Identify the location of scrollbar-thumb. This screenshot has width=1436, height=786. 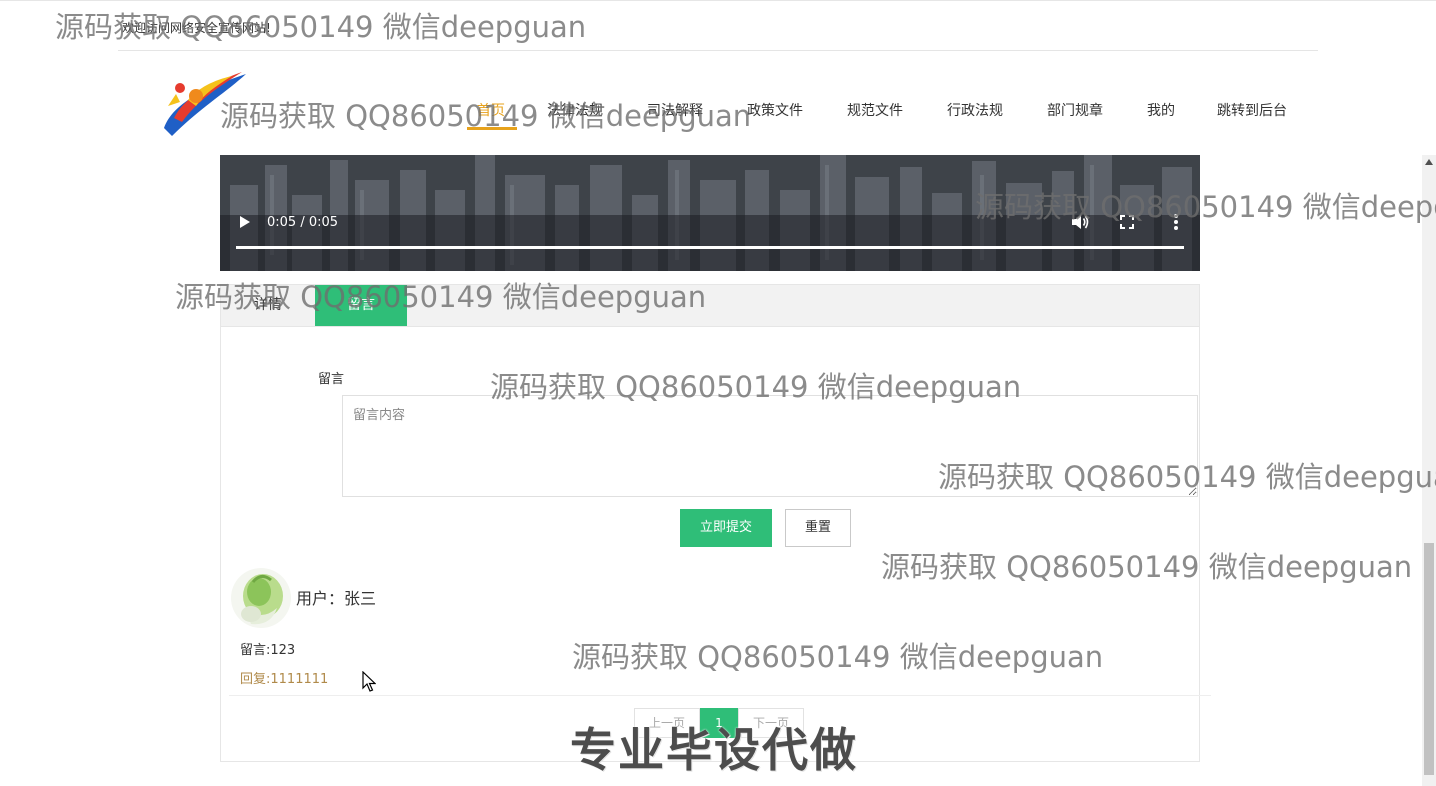
(1429, 659).